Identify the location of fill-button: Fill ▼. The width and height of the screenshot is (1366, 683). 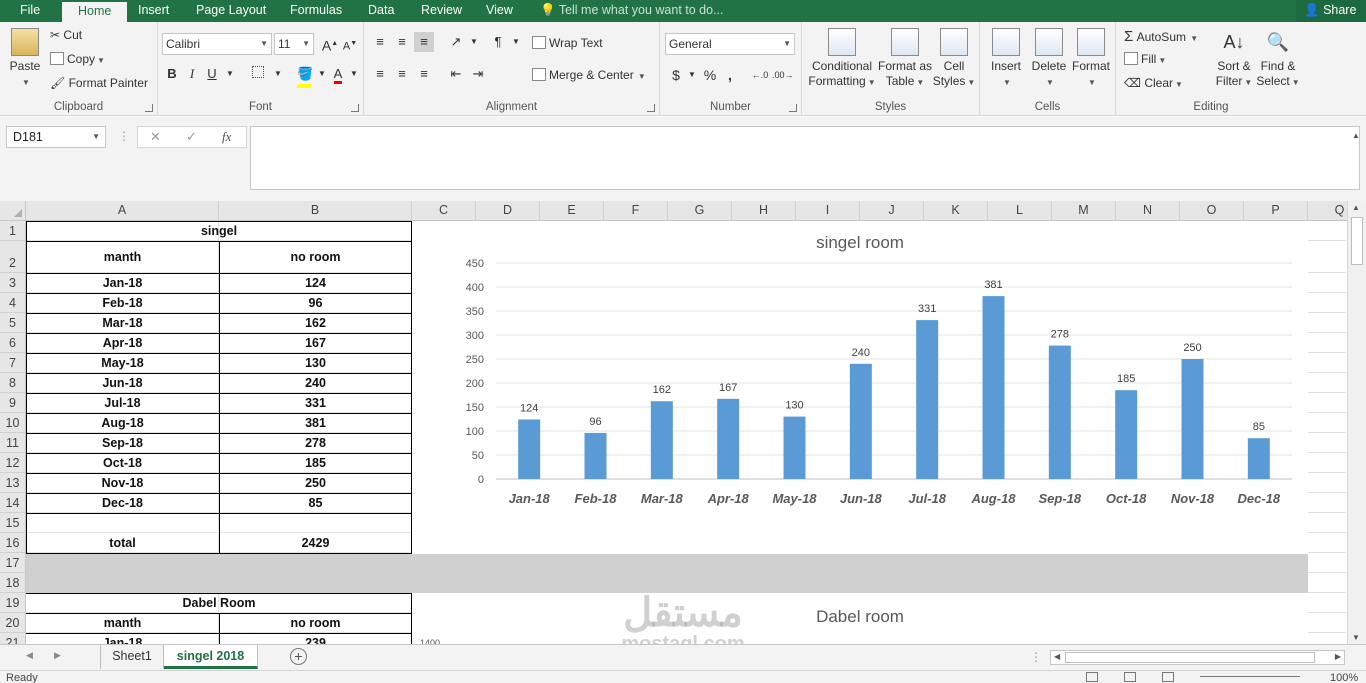
(1145, 59).